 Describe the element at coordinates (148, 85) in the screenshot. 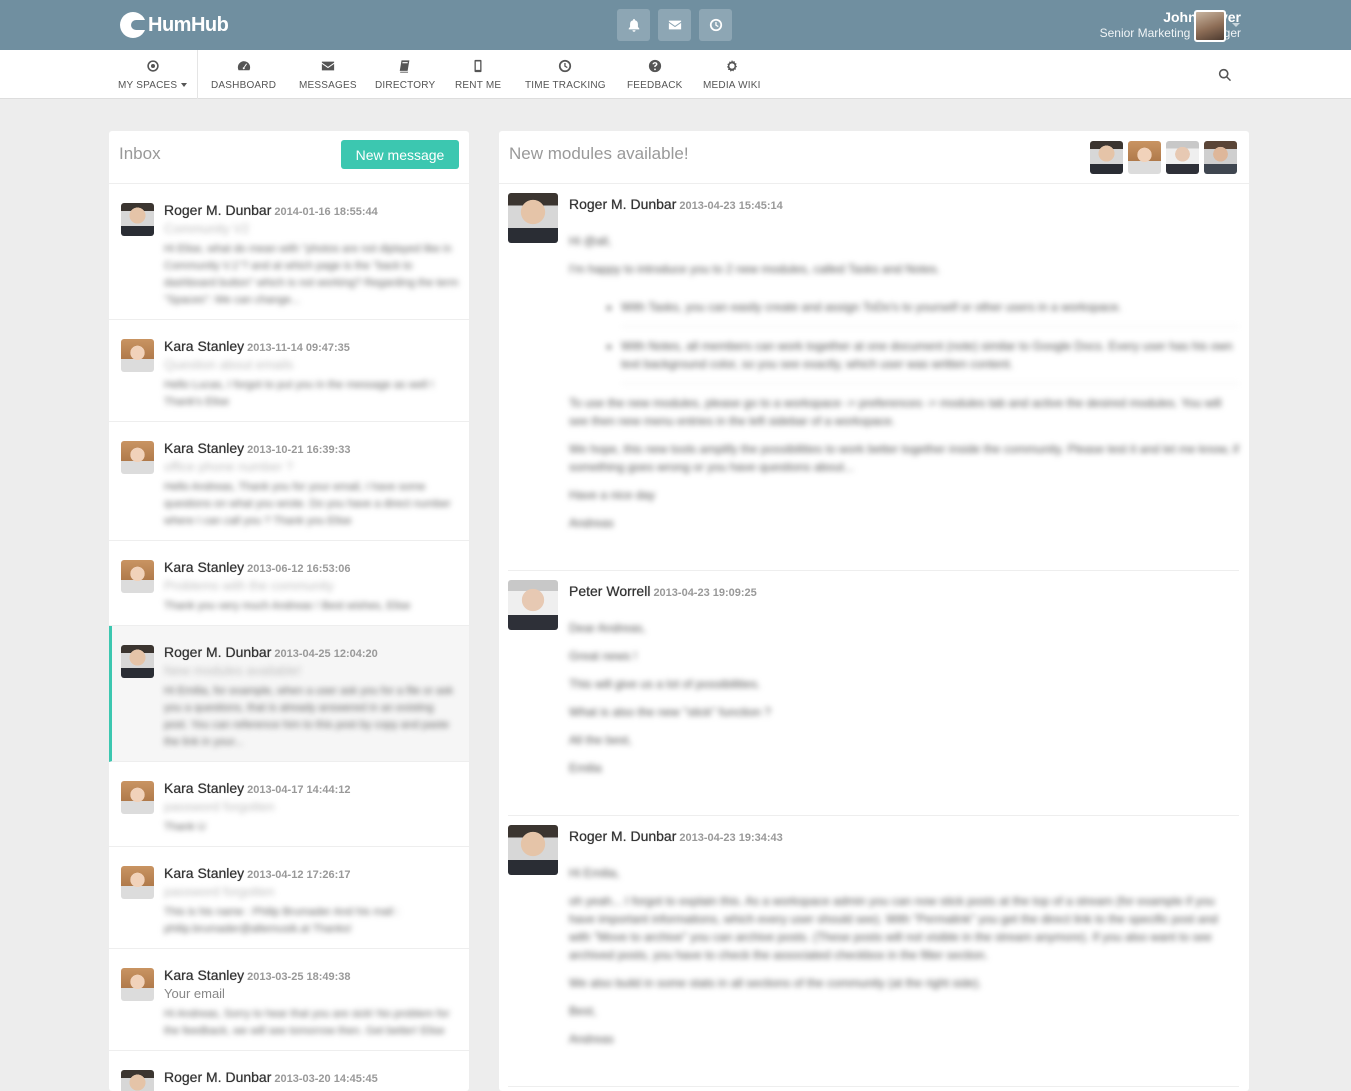

I see `nav-label-my-spaces: MY SPACES` at that location.